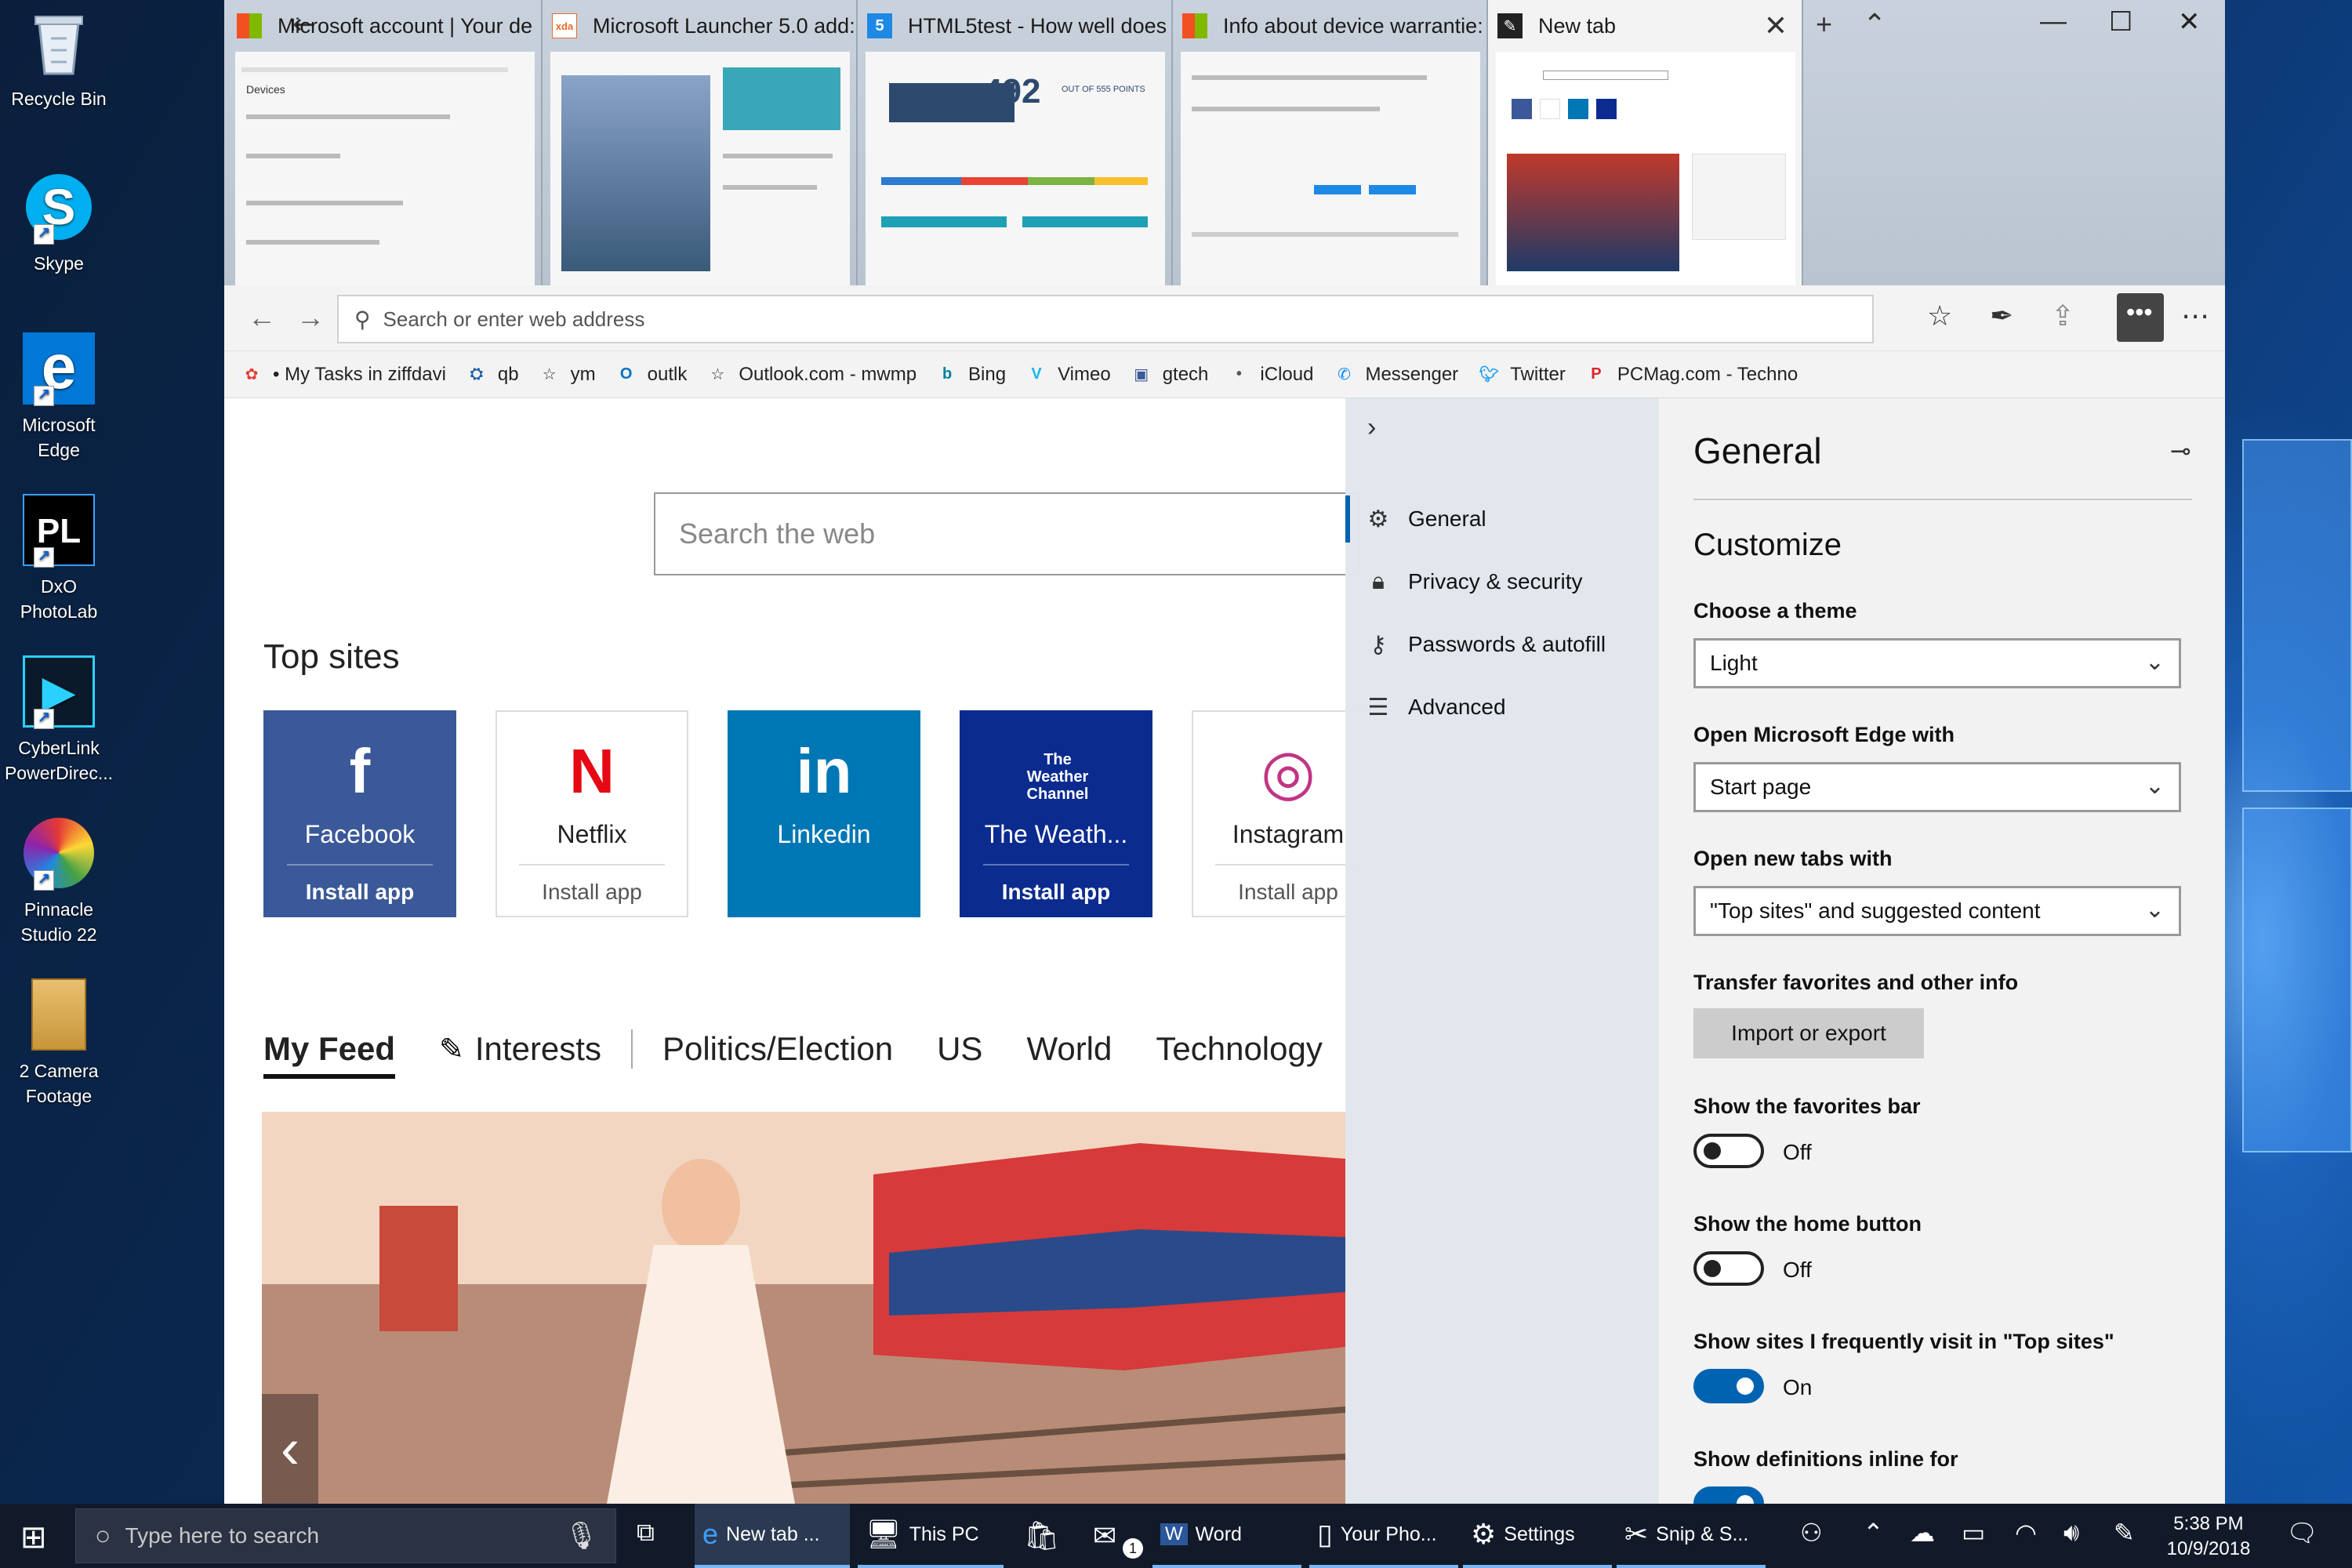 The image size is (2352, 1568). I want to click on favorite-link: ☆ Outlook.com - mwmp, so click(811, 375).